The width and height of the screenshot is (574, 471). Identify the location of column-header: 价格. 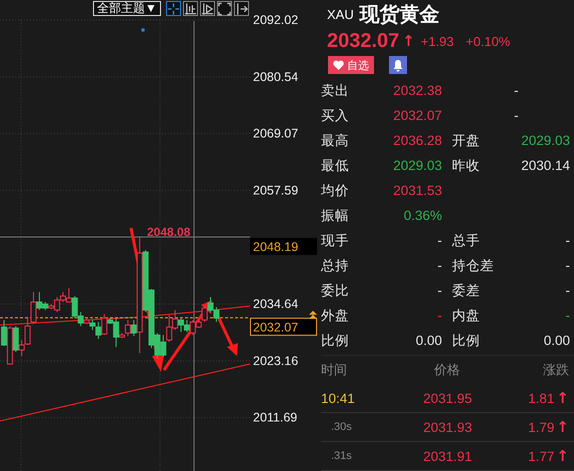
(447, 370).